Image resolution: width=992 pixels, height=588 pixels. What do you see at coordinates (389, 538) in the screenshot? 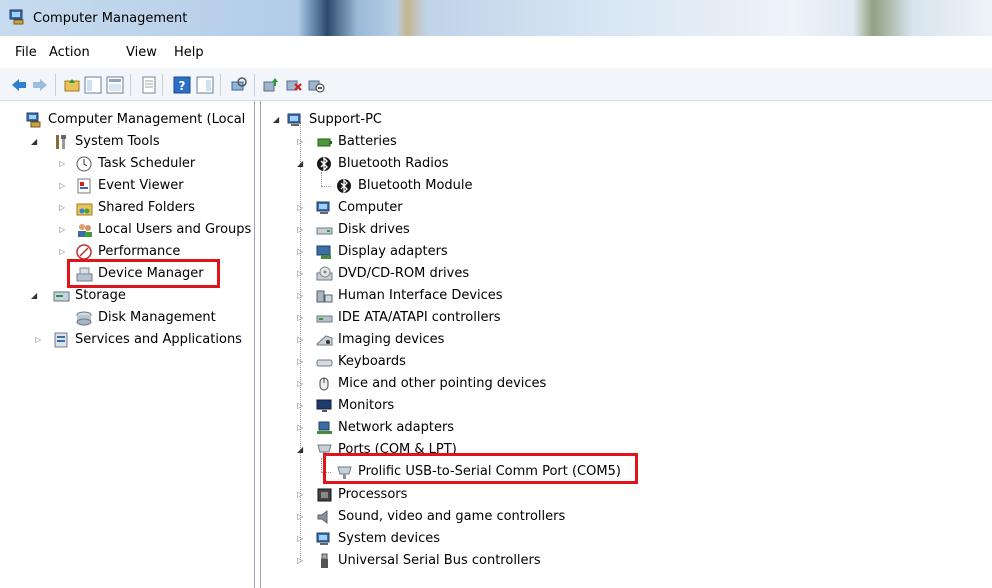
I see `tree-item-label: System devices` at bounding box center [389, 538].